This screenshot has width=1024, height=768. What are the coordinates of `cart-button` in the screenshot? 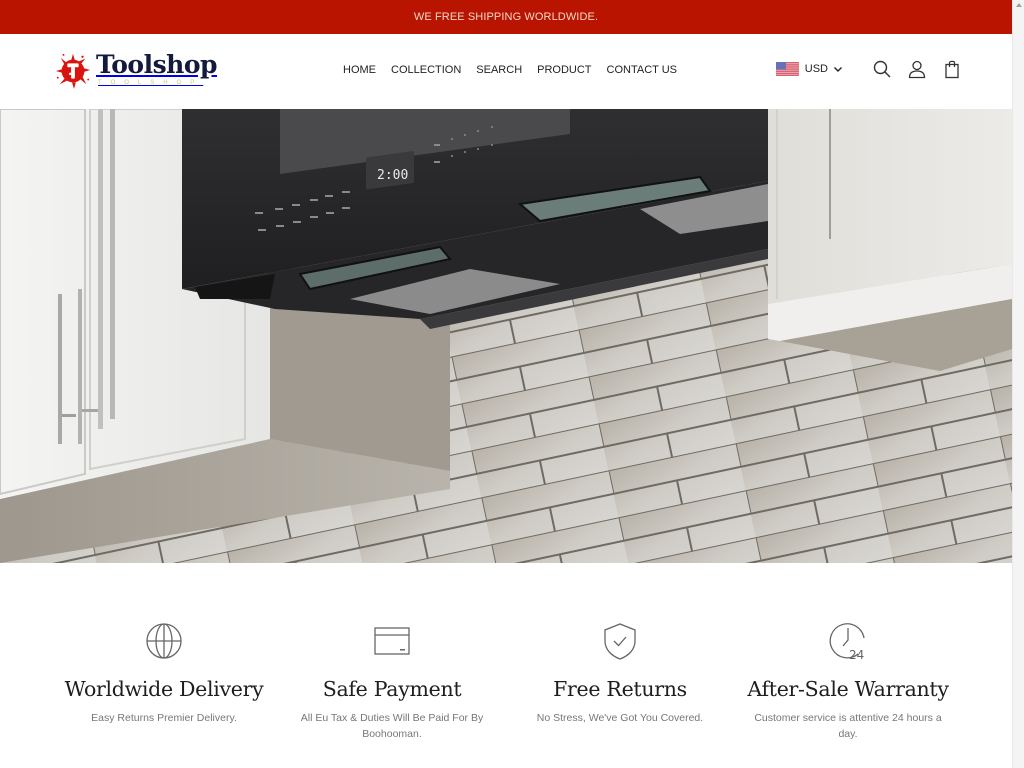 It's located at (952, 69).